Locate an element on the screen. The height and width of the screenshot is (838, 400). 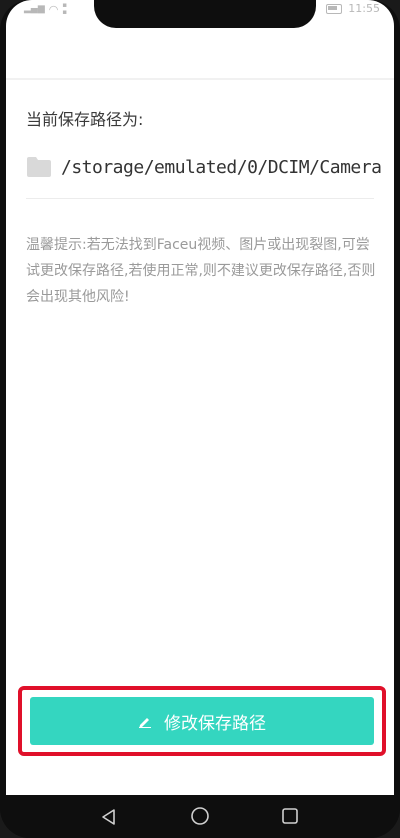
status-bar-right: 11:55 is located at coordinates (353, 8).